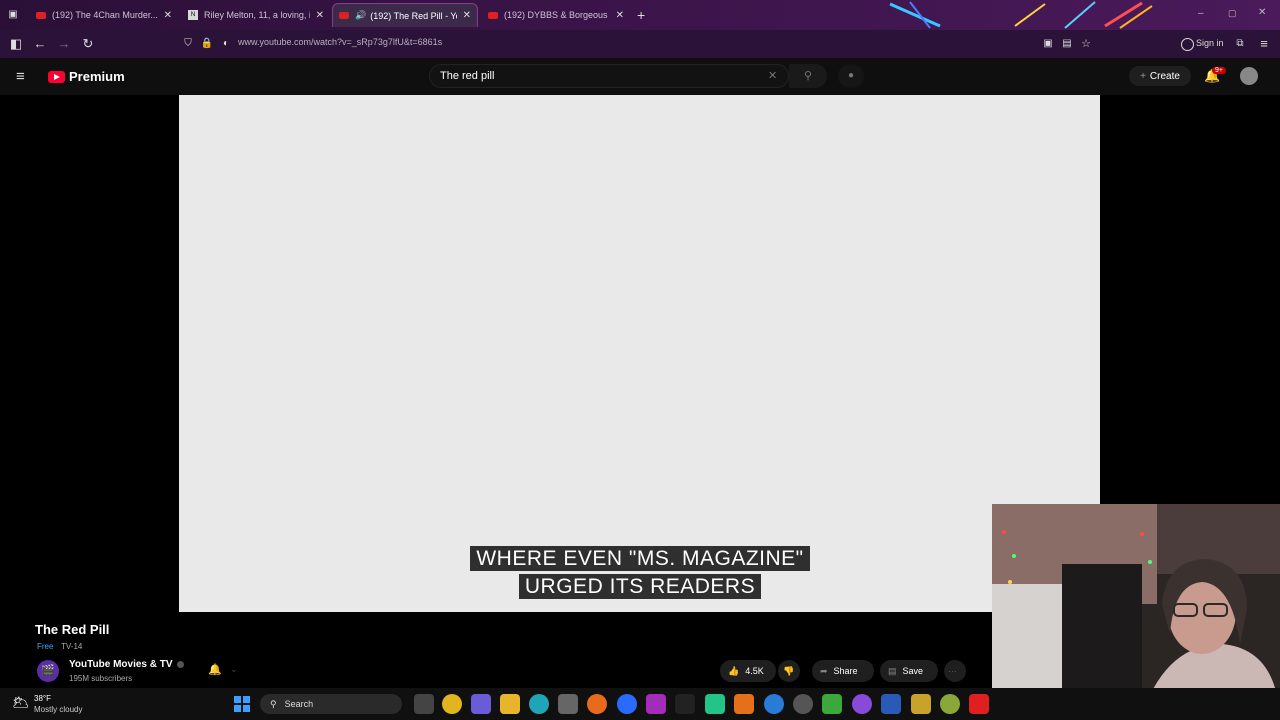 The height and width of the screenshot is (720, 1280). I want to click on app-icon-doc, so click(891, 704).